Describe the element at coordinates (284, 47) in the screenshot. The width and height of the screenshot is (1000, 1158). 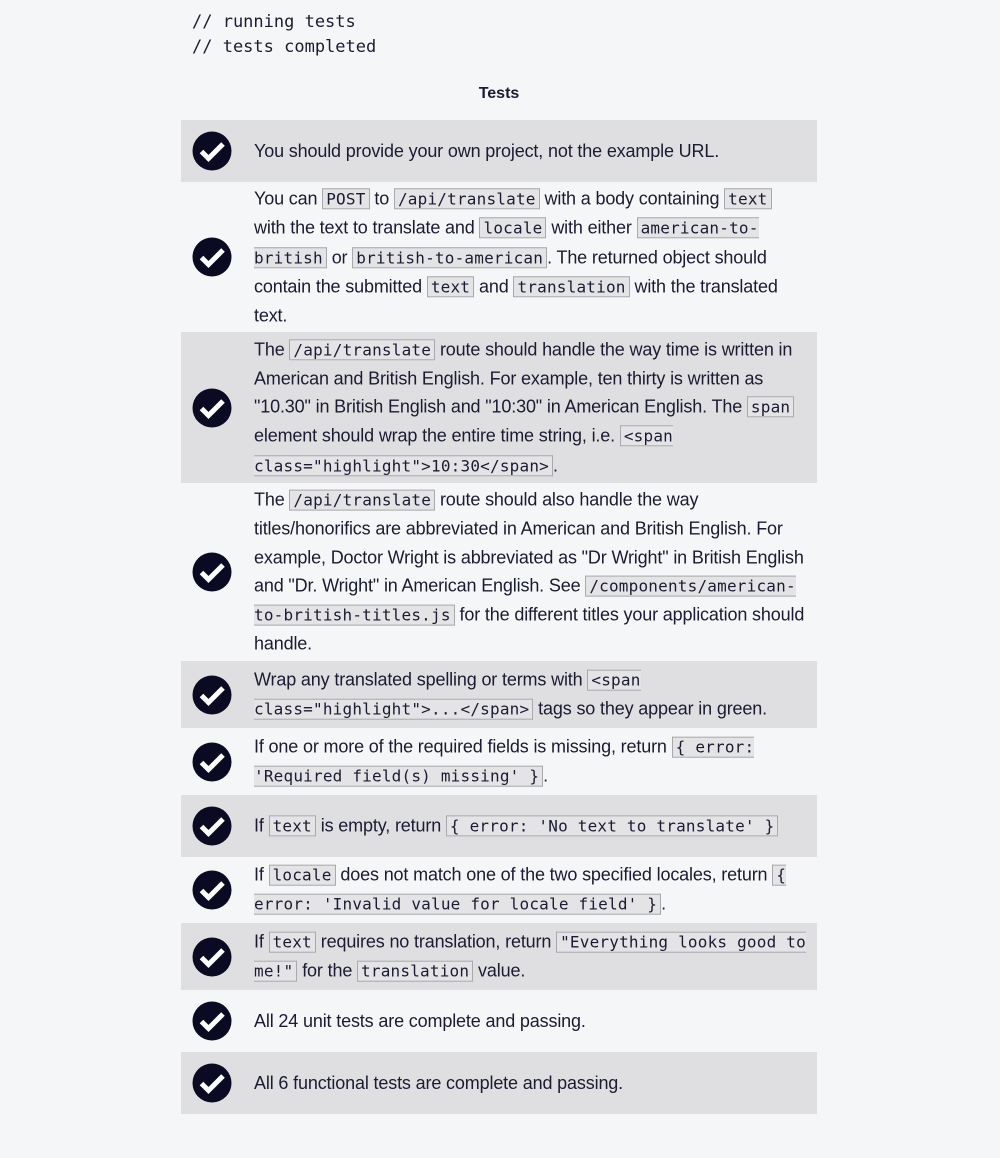
I see `console-line-completed: // tests completed` at that location.